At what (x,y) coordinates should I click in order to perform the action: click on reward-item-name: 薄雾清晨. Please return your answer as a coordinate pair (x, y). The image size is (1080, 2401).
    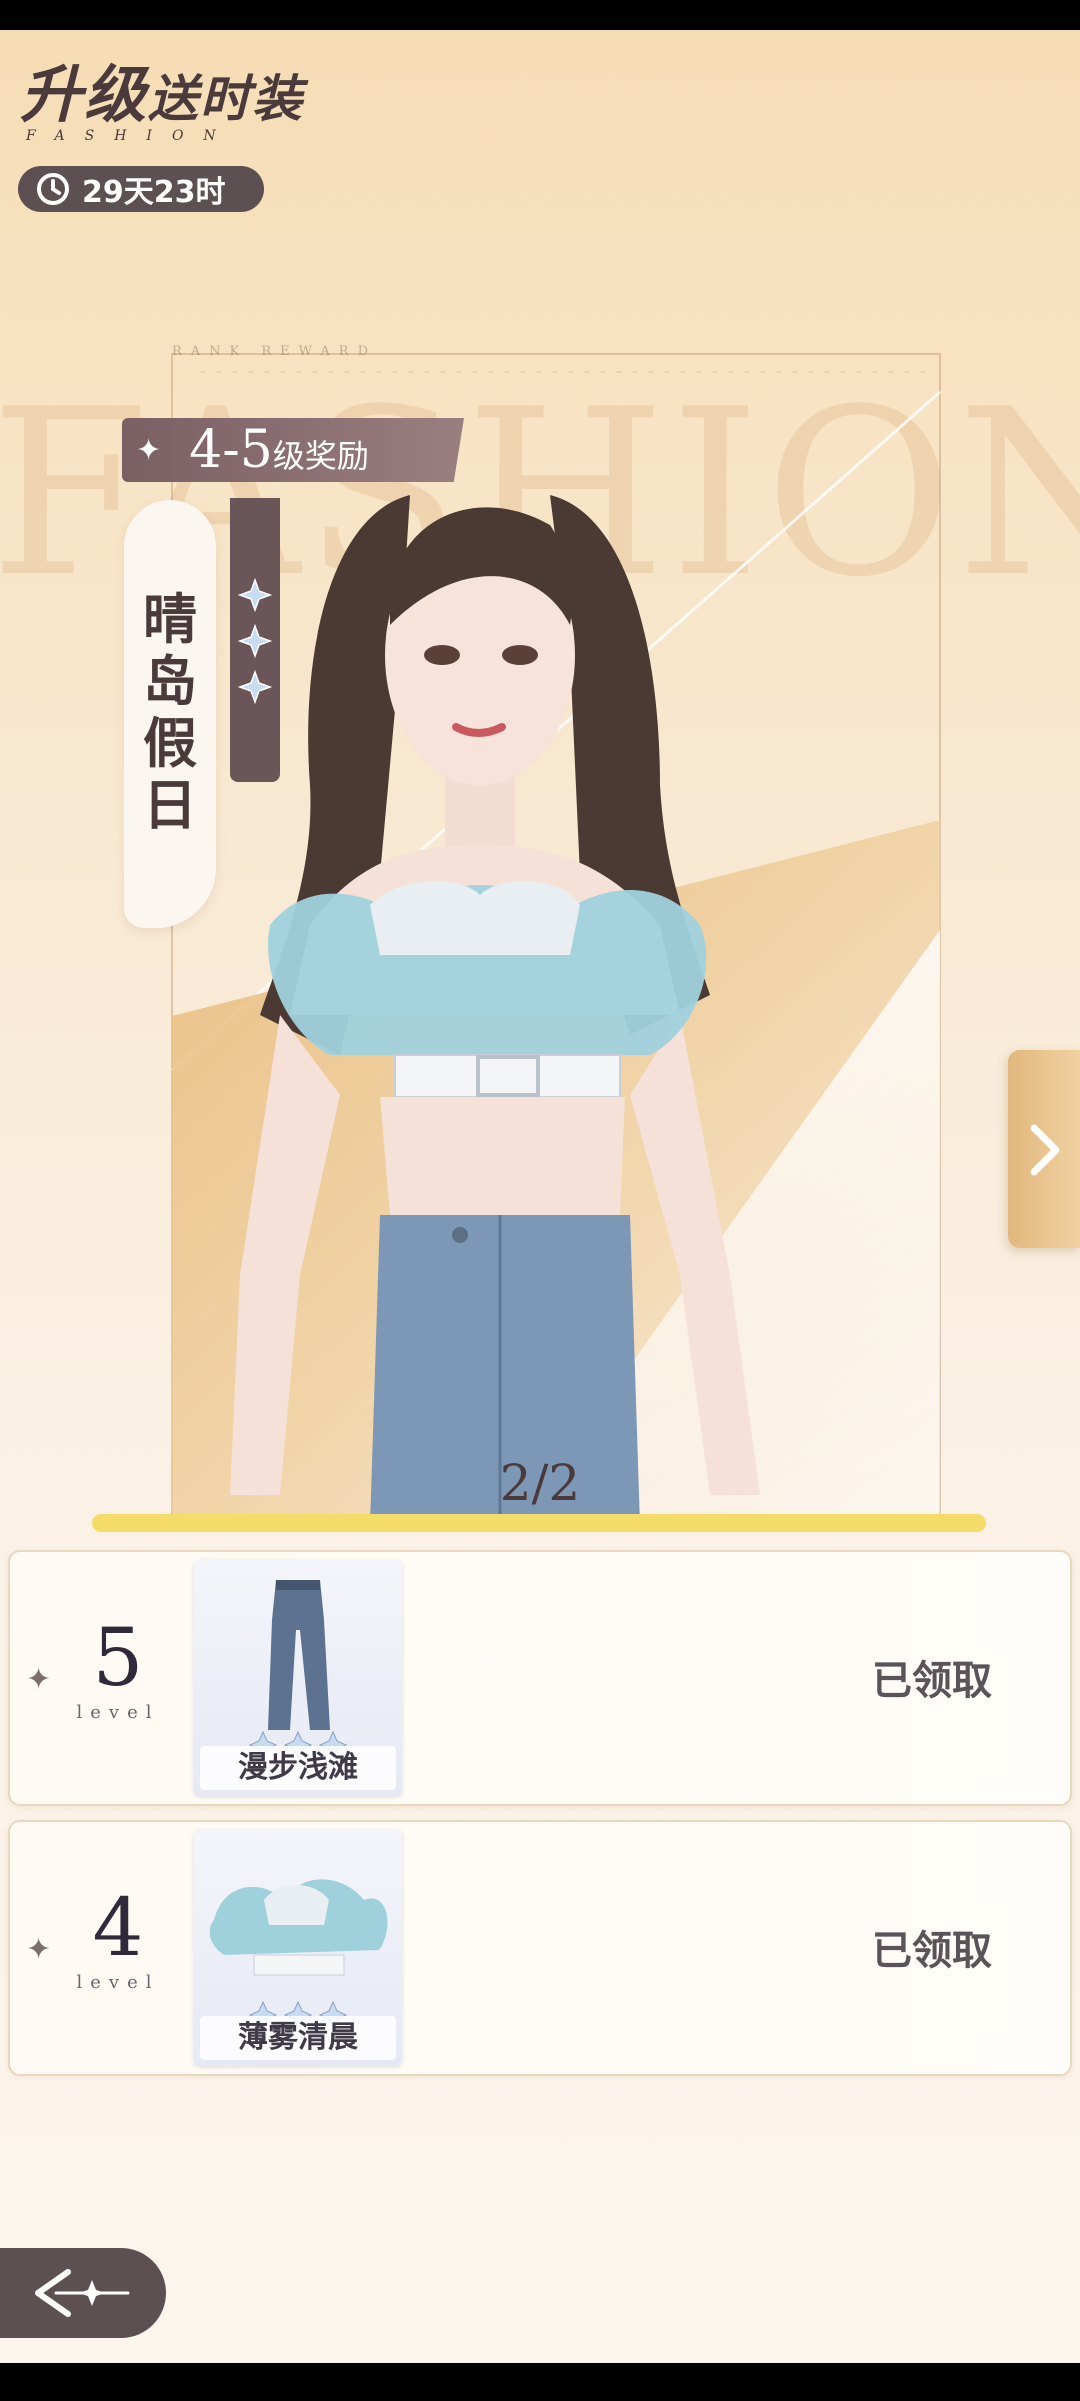
    Looking at the image, I should click on (298, 2038).